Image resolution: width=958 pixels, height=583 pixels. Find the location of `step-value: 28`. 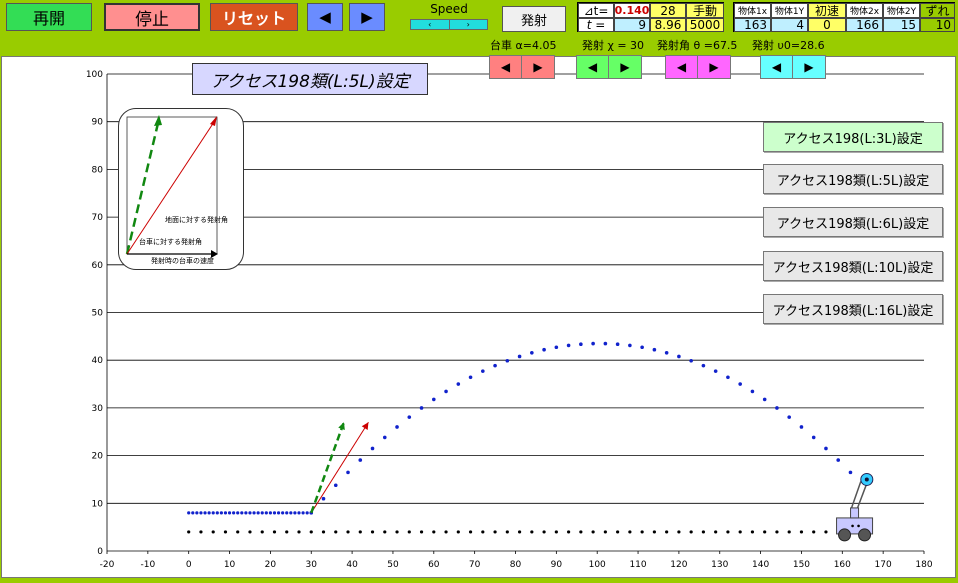

step-value: 28 is located at coordinates (668, 10).